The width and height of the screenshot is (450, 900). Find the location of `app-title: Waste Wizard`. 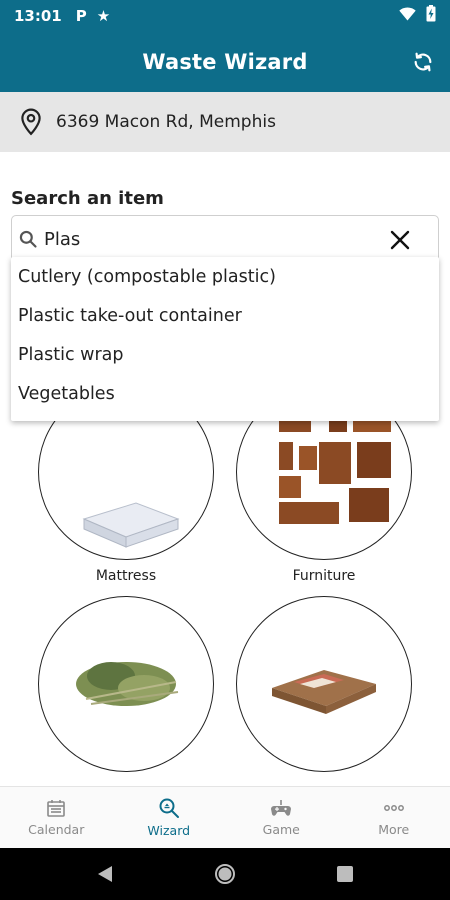

app-title: Waste Wizard is located at coordinates (225, 62).